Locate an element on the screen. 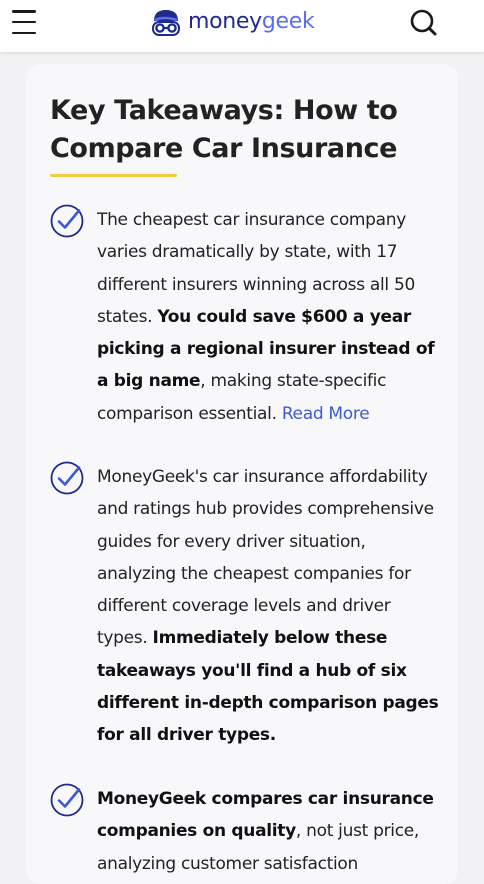 This screenshot has height=884, width=484. logo-wordmark: moneygeek is located at coordinates (251, 21).